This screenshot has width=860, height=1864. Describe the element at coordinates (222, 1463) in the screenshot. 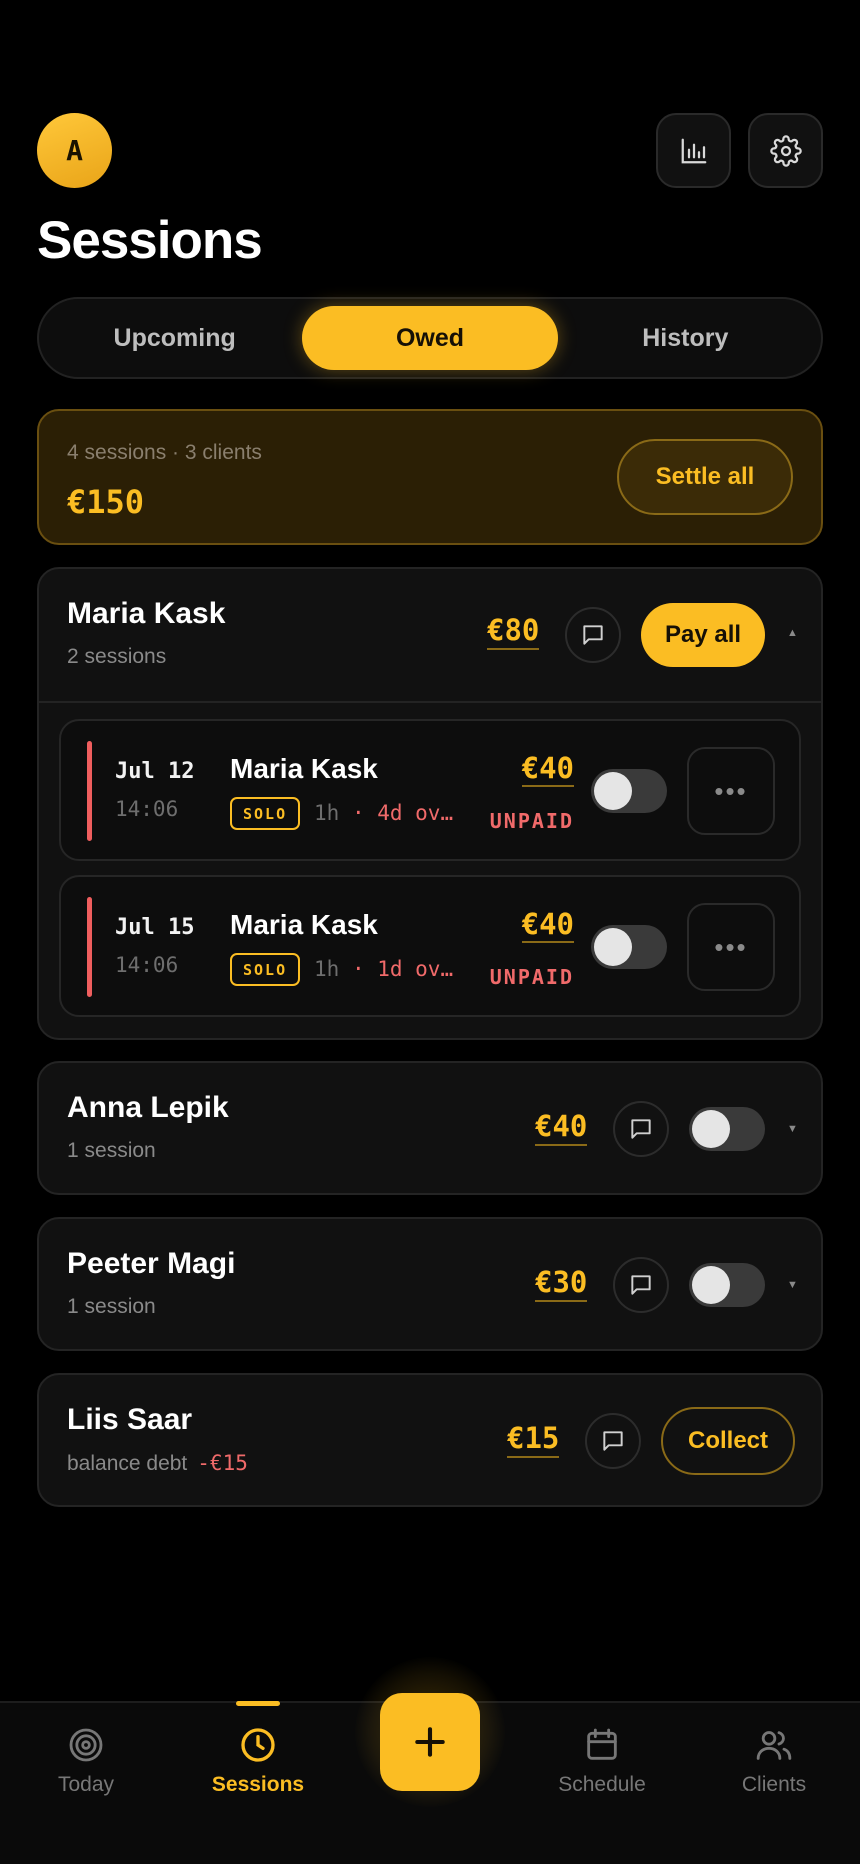

I see `balance-debt: -€15` at that location.